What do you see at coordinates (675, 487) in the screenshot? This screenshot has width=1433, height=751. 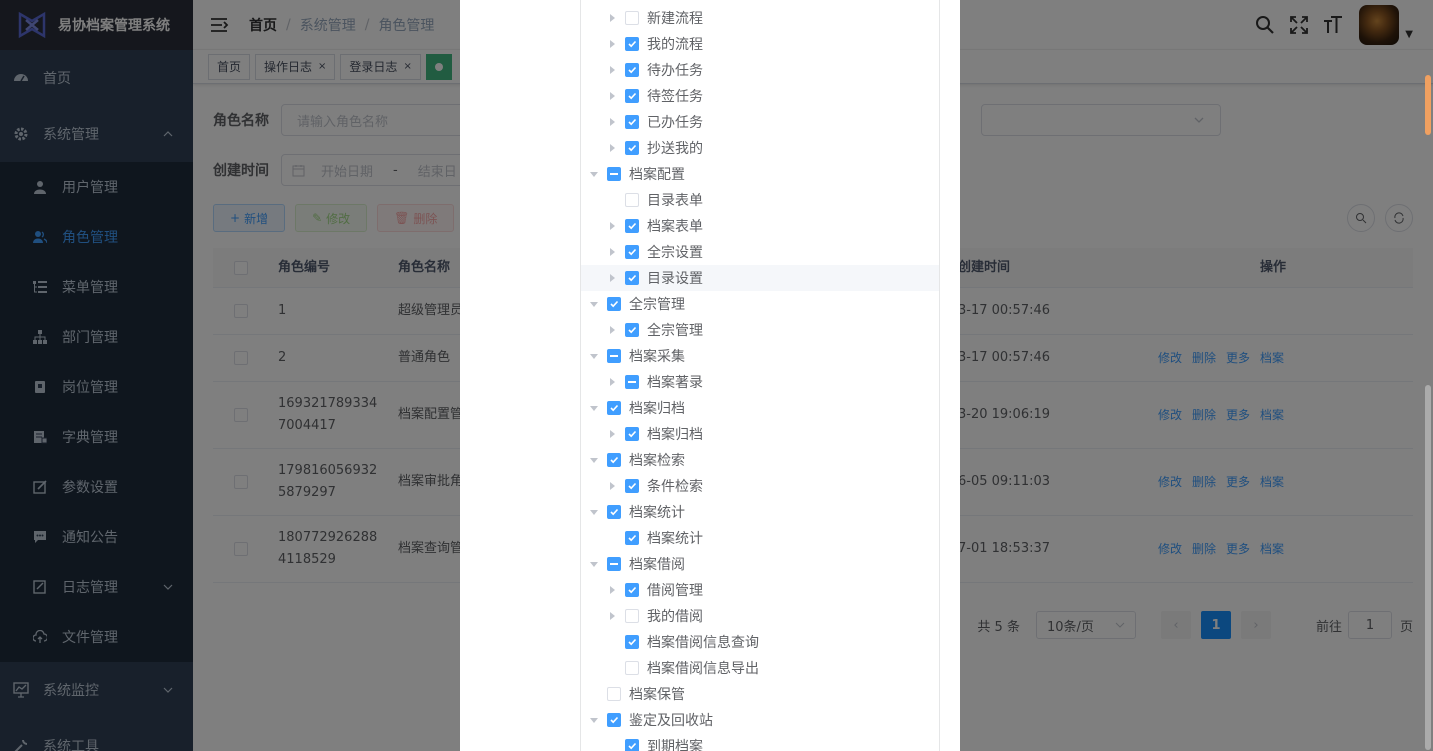 I see `tree-node-label: 条件检索` at bounding box center [675, 487].